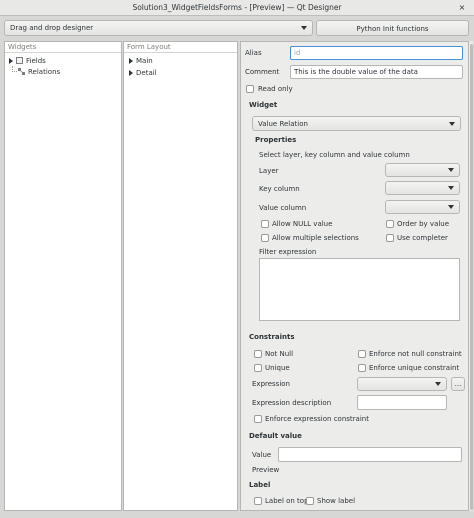 The width and height of the screenshot is (474, 518). Describe the element at coordinates (258, 368) in the screenshot. I see `unique-checkbox` at that location.